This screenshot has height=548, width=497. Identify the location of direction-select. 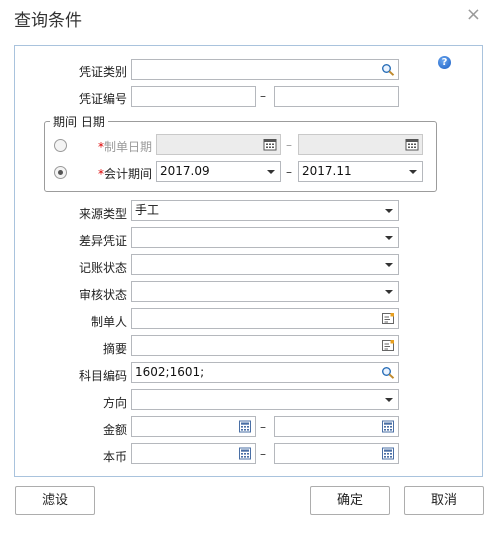
(265, 399).